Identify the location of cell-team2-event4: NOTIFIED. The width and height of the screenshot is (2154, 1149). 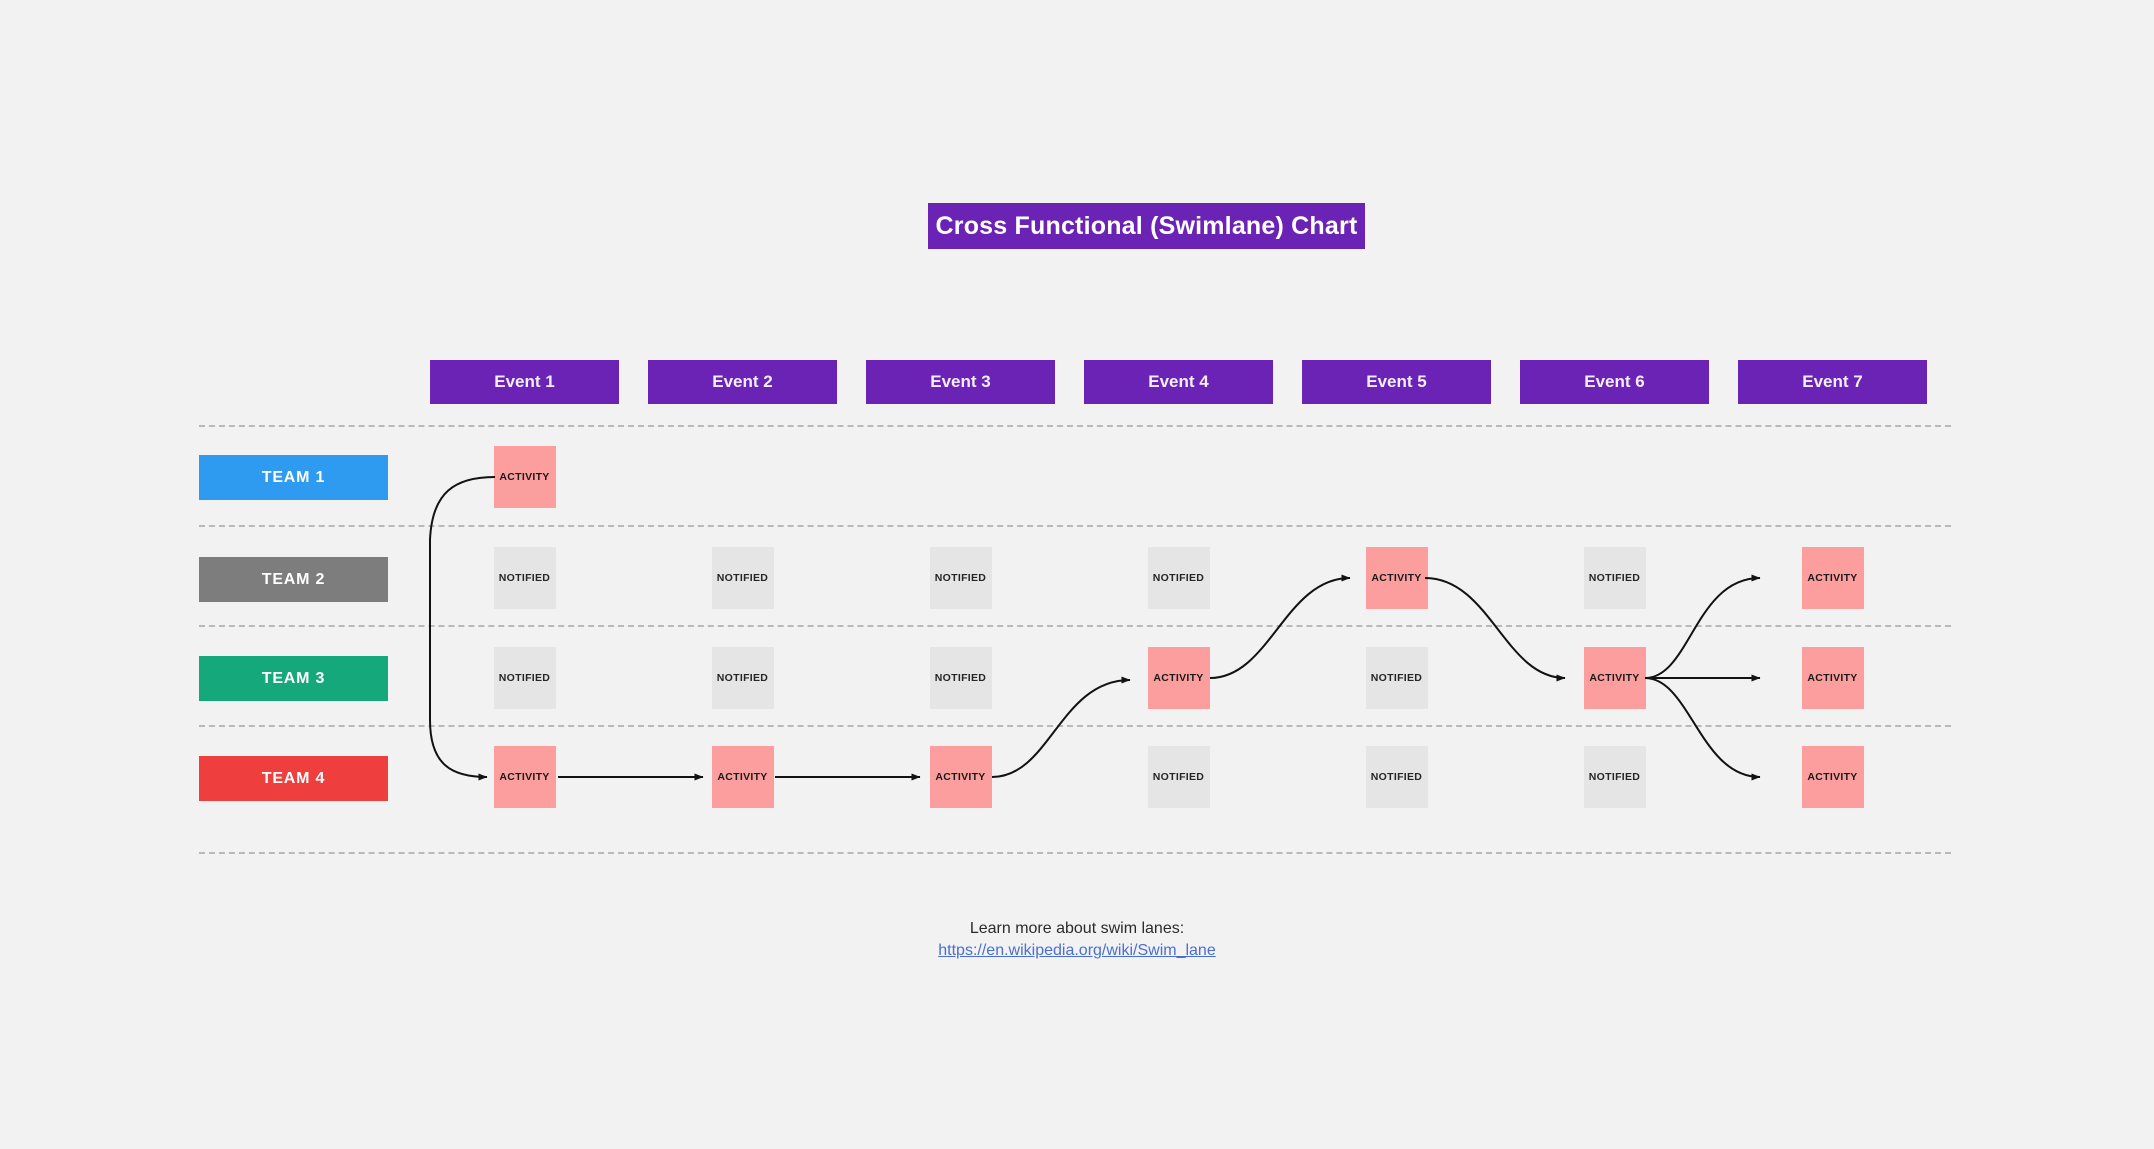
(1178, 578).